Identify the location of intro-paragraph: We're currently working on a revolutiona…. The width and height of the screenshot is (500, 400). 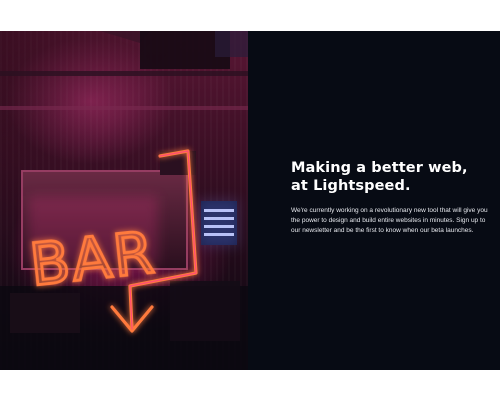
(389, 220).